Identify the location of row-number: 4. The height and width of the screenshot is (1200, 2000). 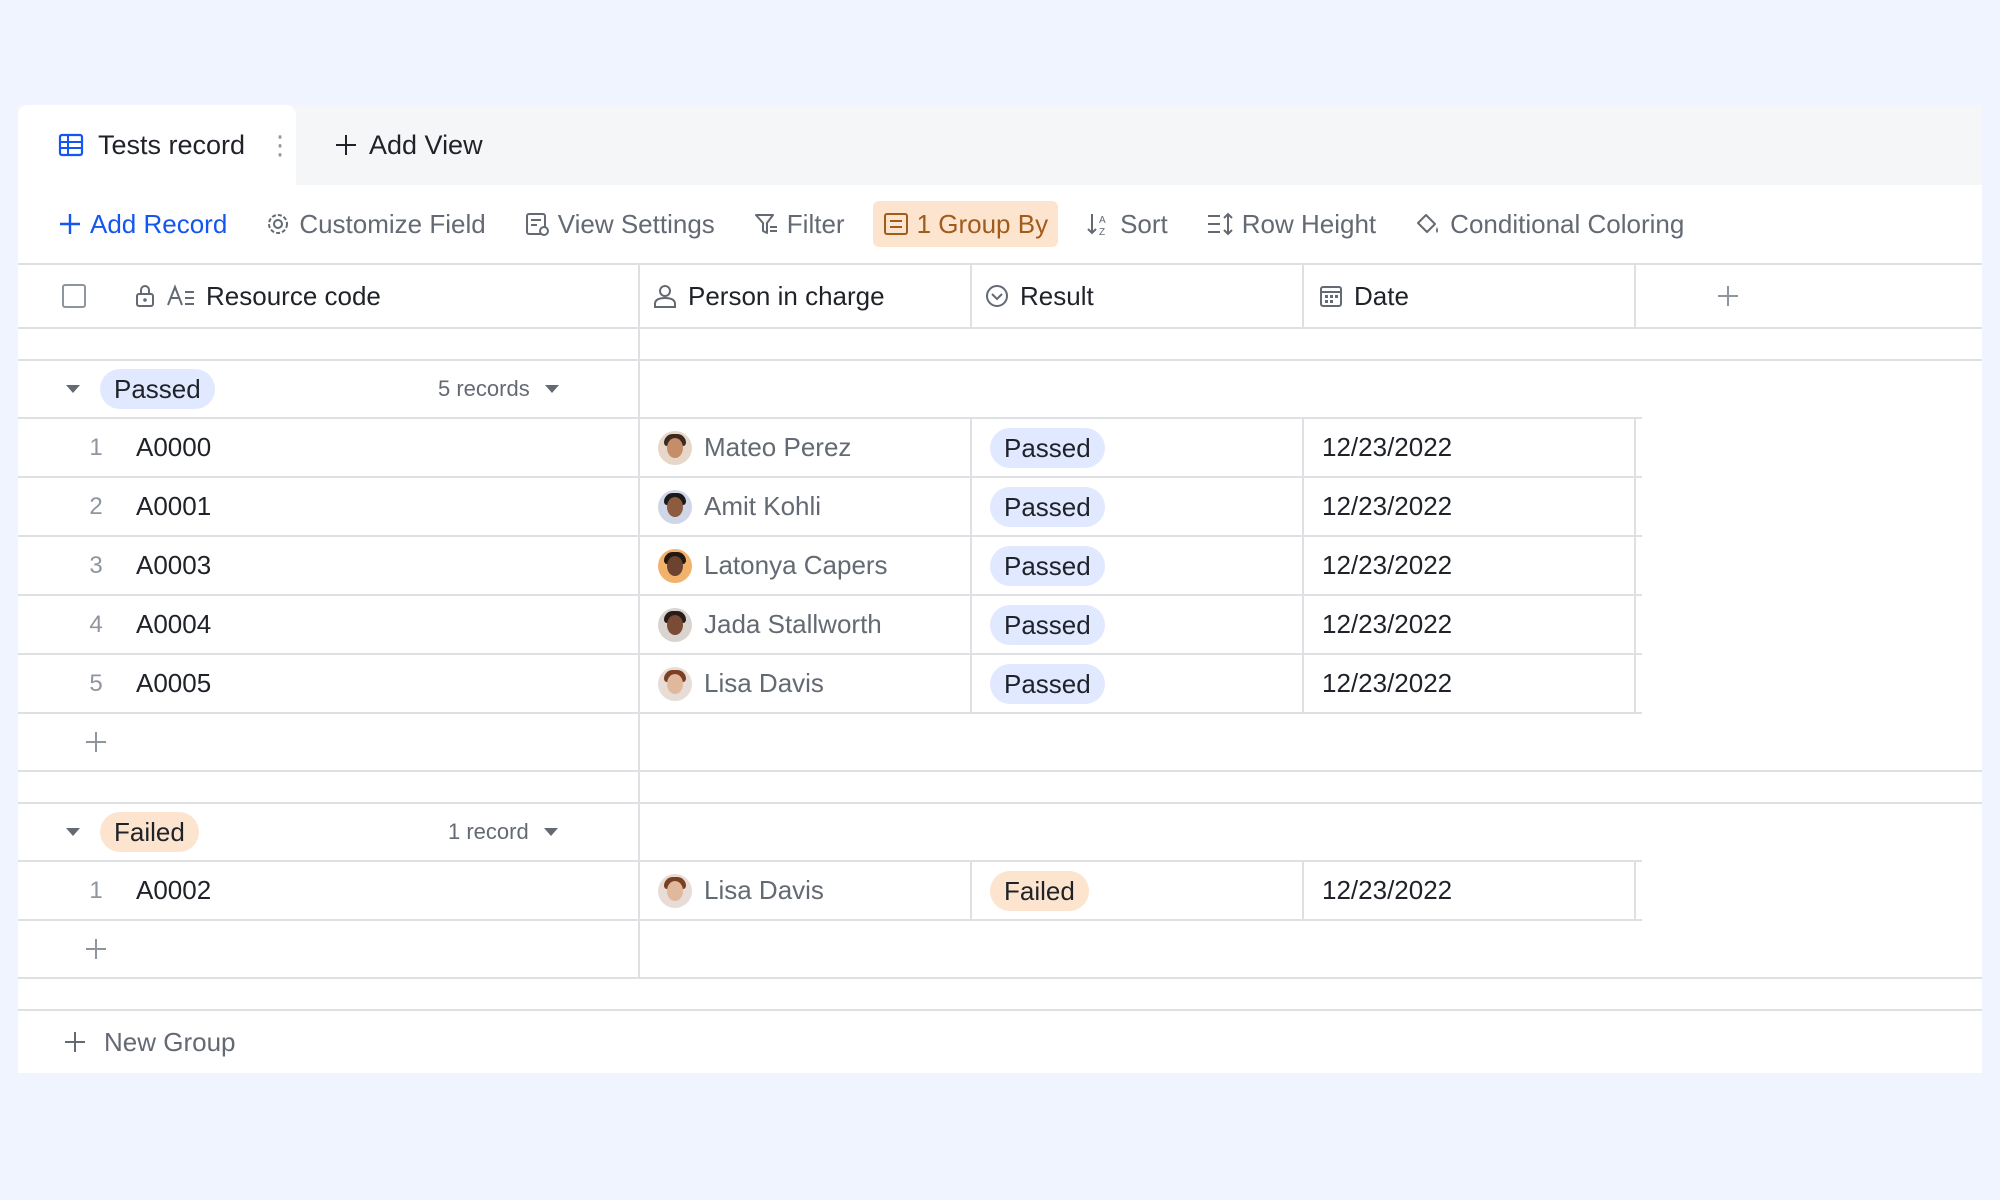
(96, 624).